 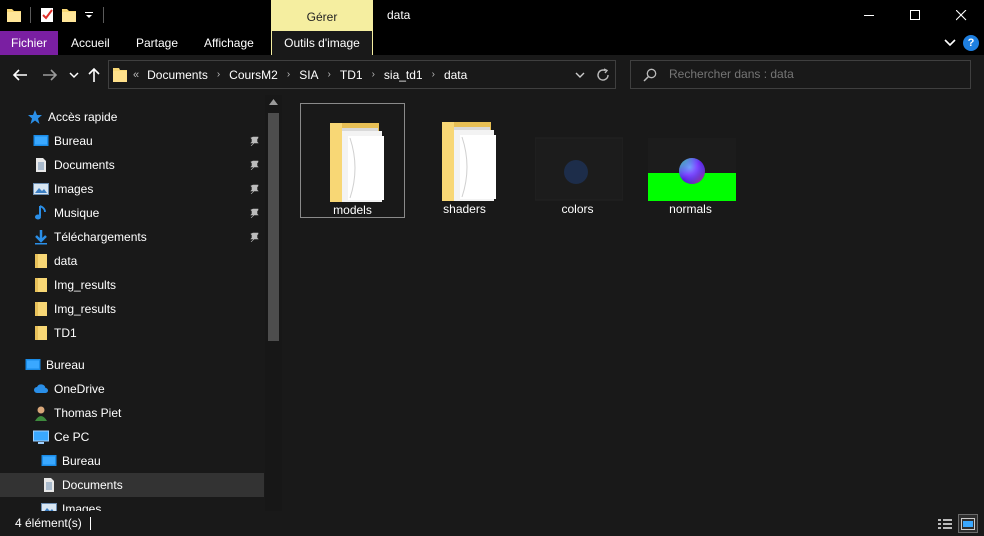 I want to click on maximize-button, so click(x=915, y=15).